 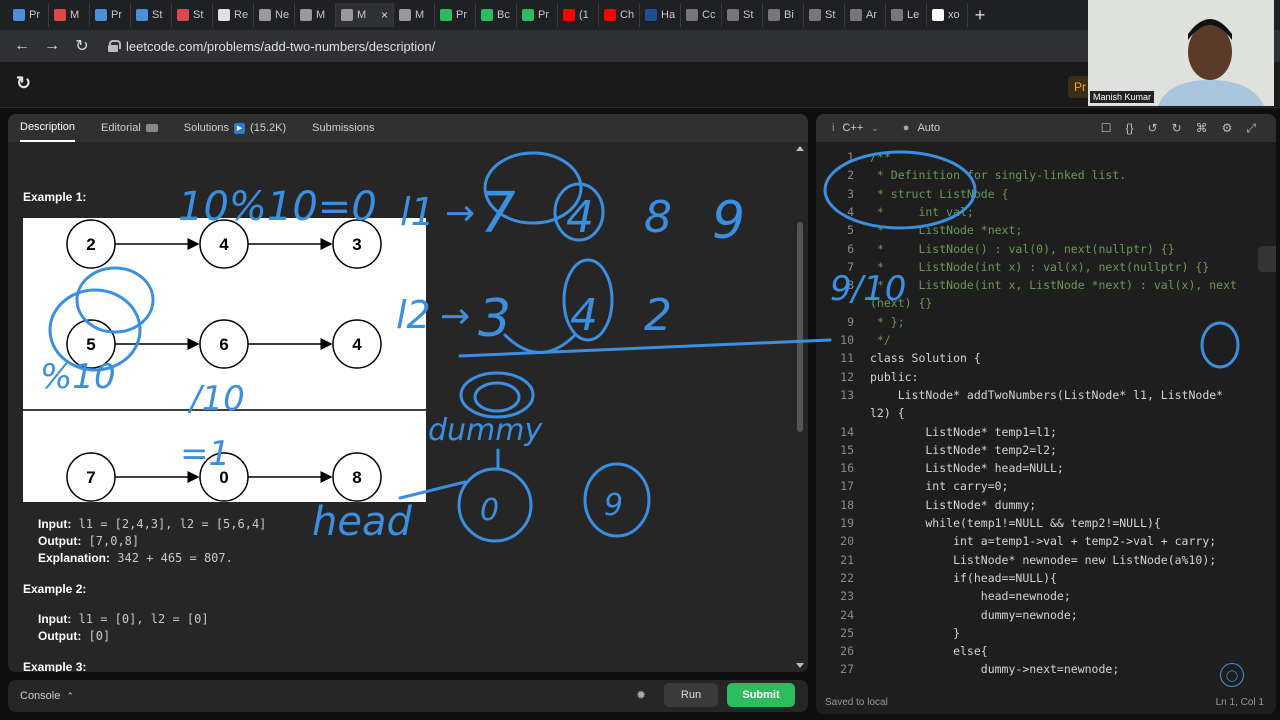 I want to click on browser-tab: Bi, so click(x=783, y=15).